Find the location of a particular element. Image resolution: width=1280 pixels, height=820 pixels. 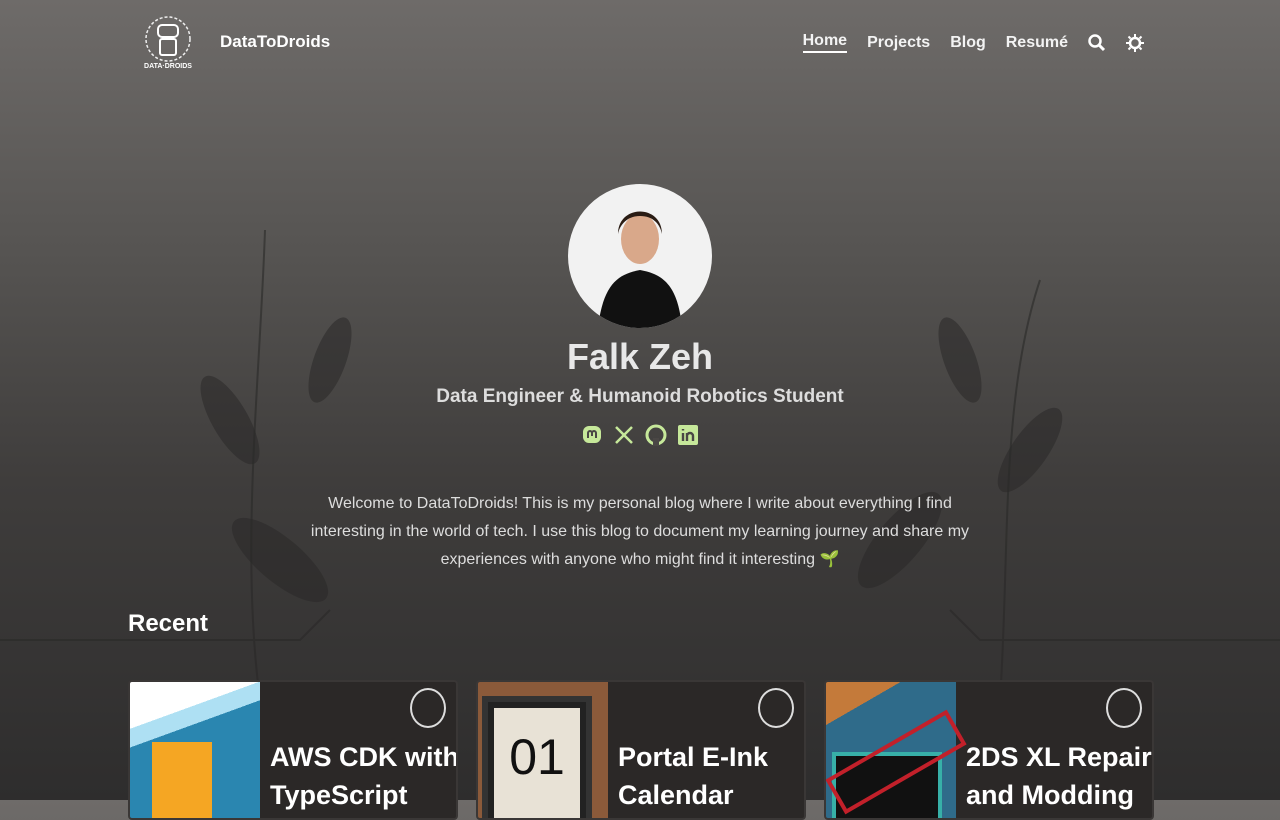

x-twitter-icon is located at coordinates (624, 435).